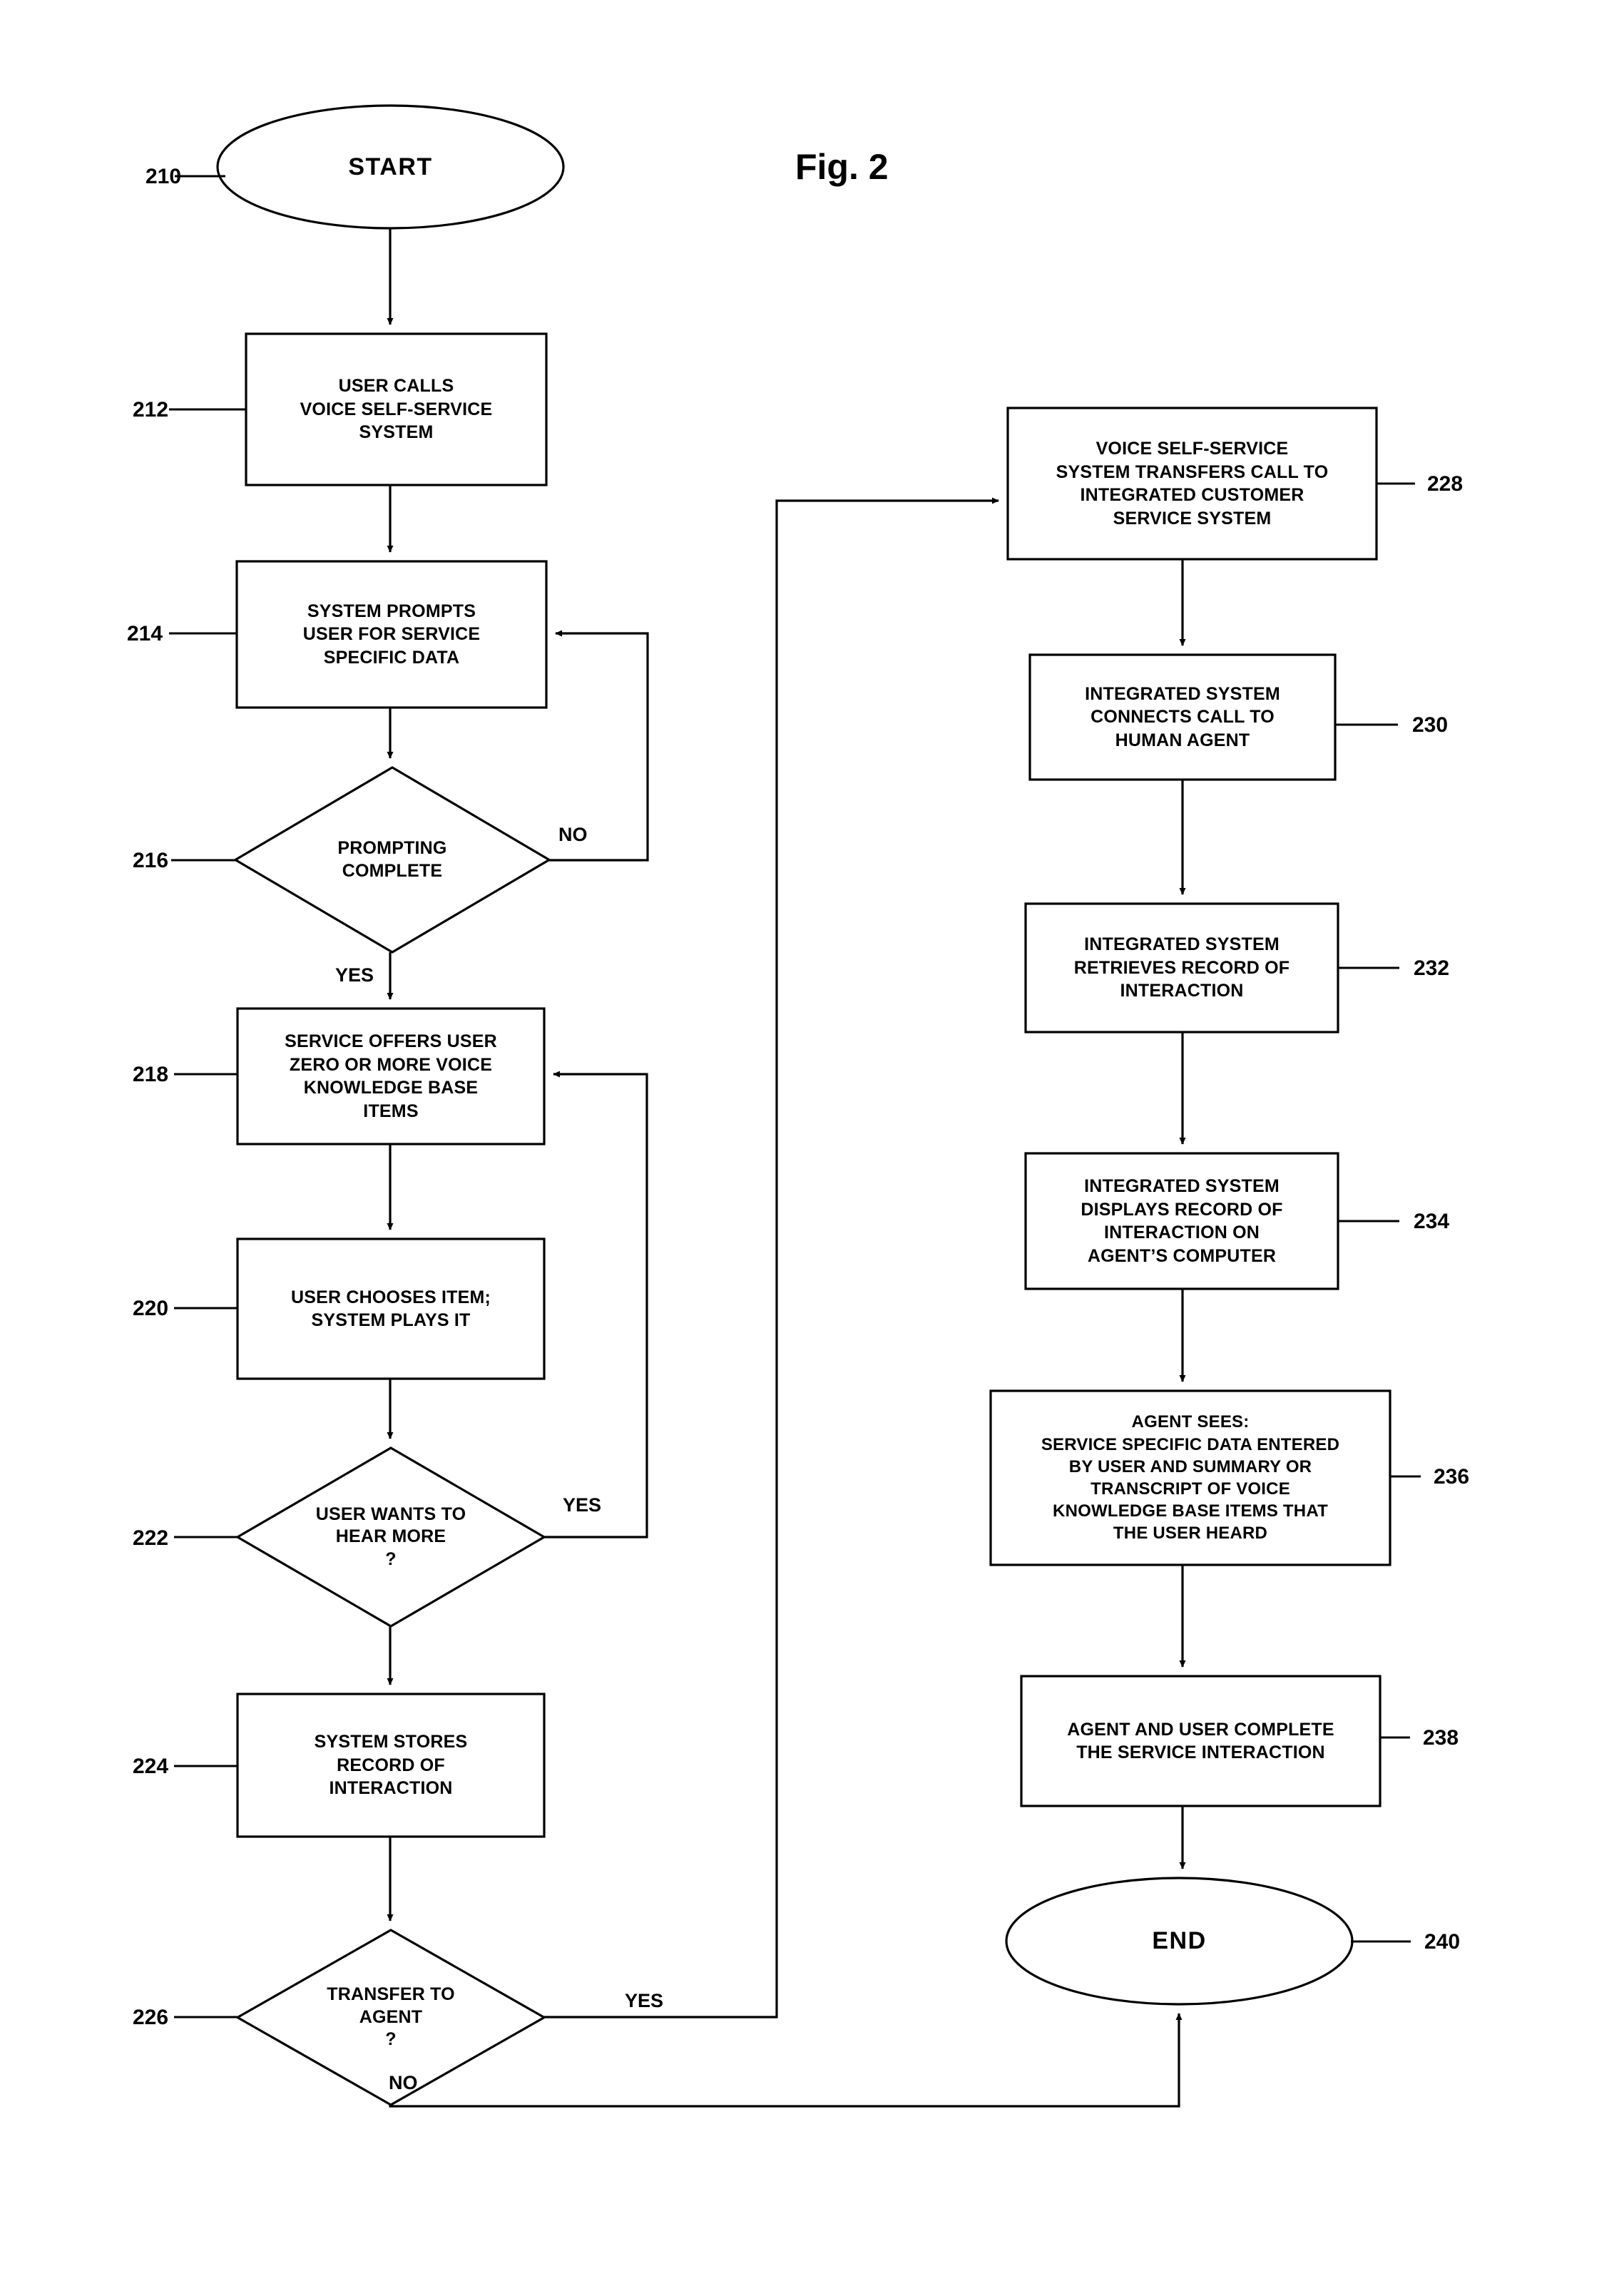 The height and width of the screenshot is (2271, 1624). What do you see at coordinates (151, 860) in the screenshot?
I see `reference-number-216: 216` at bounding box center [151, 860].